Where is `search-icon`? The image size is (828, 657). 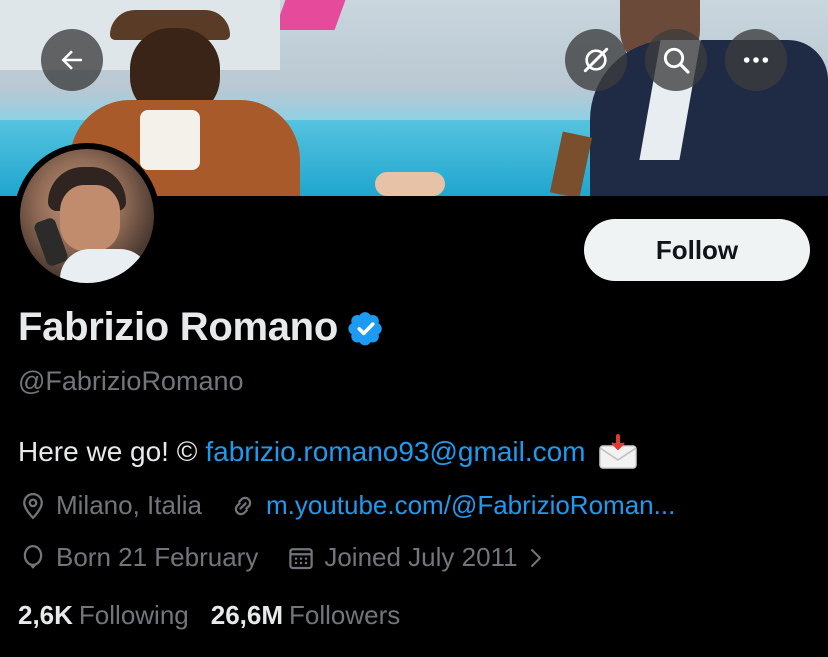 search-icon is located at coordinates (676, 60).